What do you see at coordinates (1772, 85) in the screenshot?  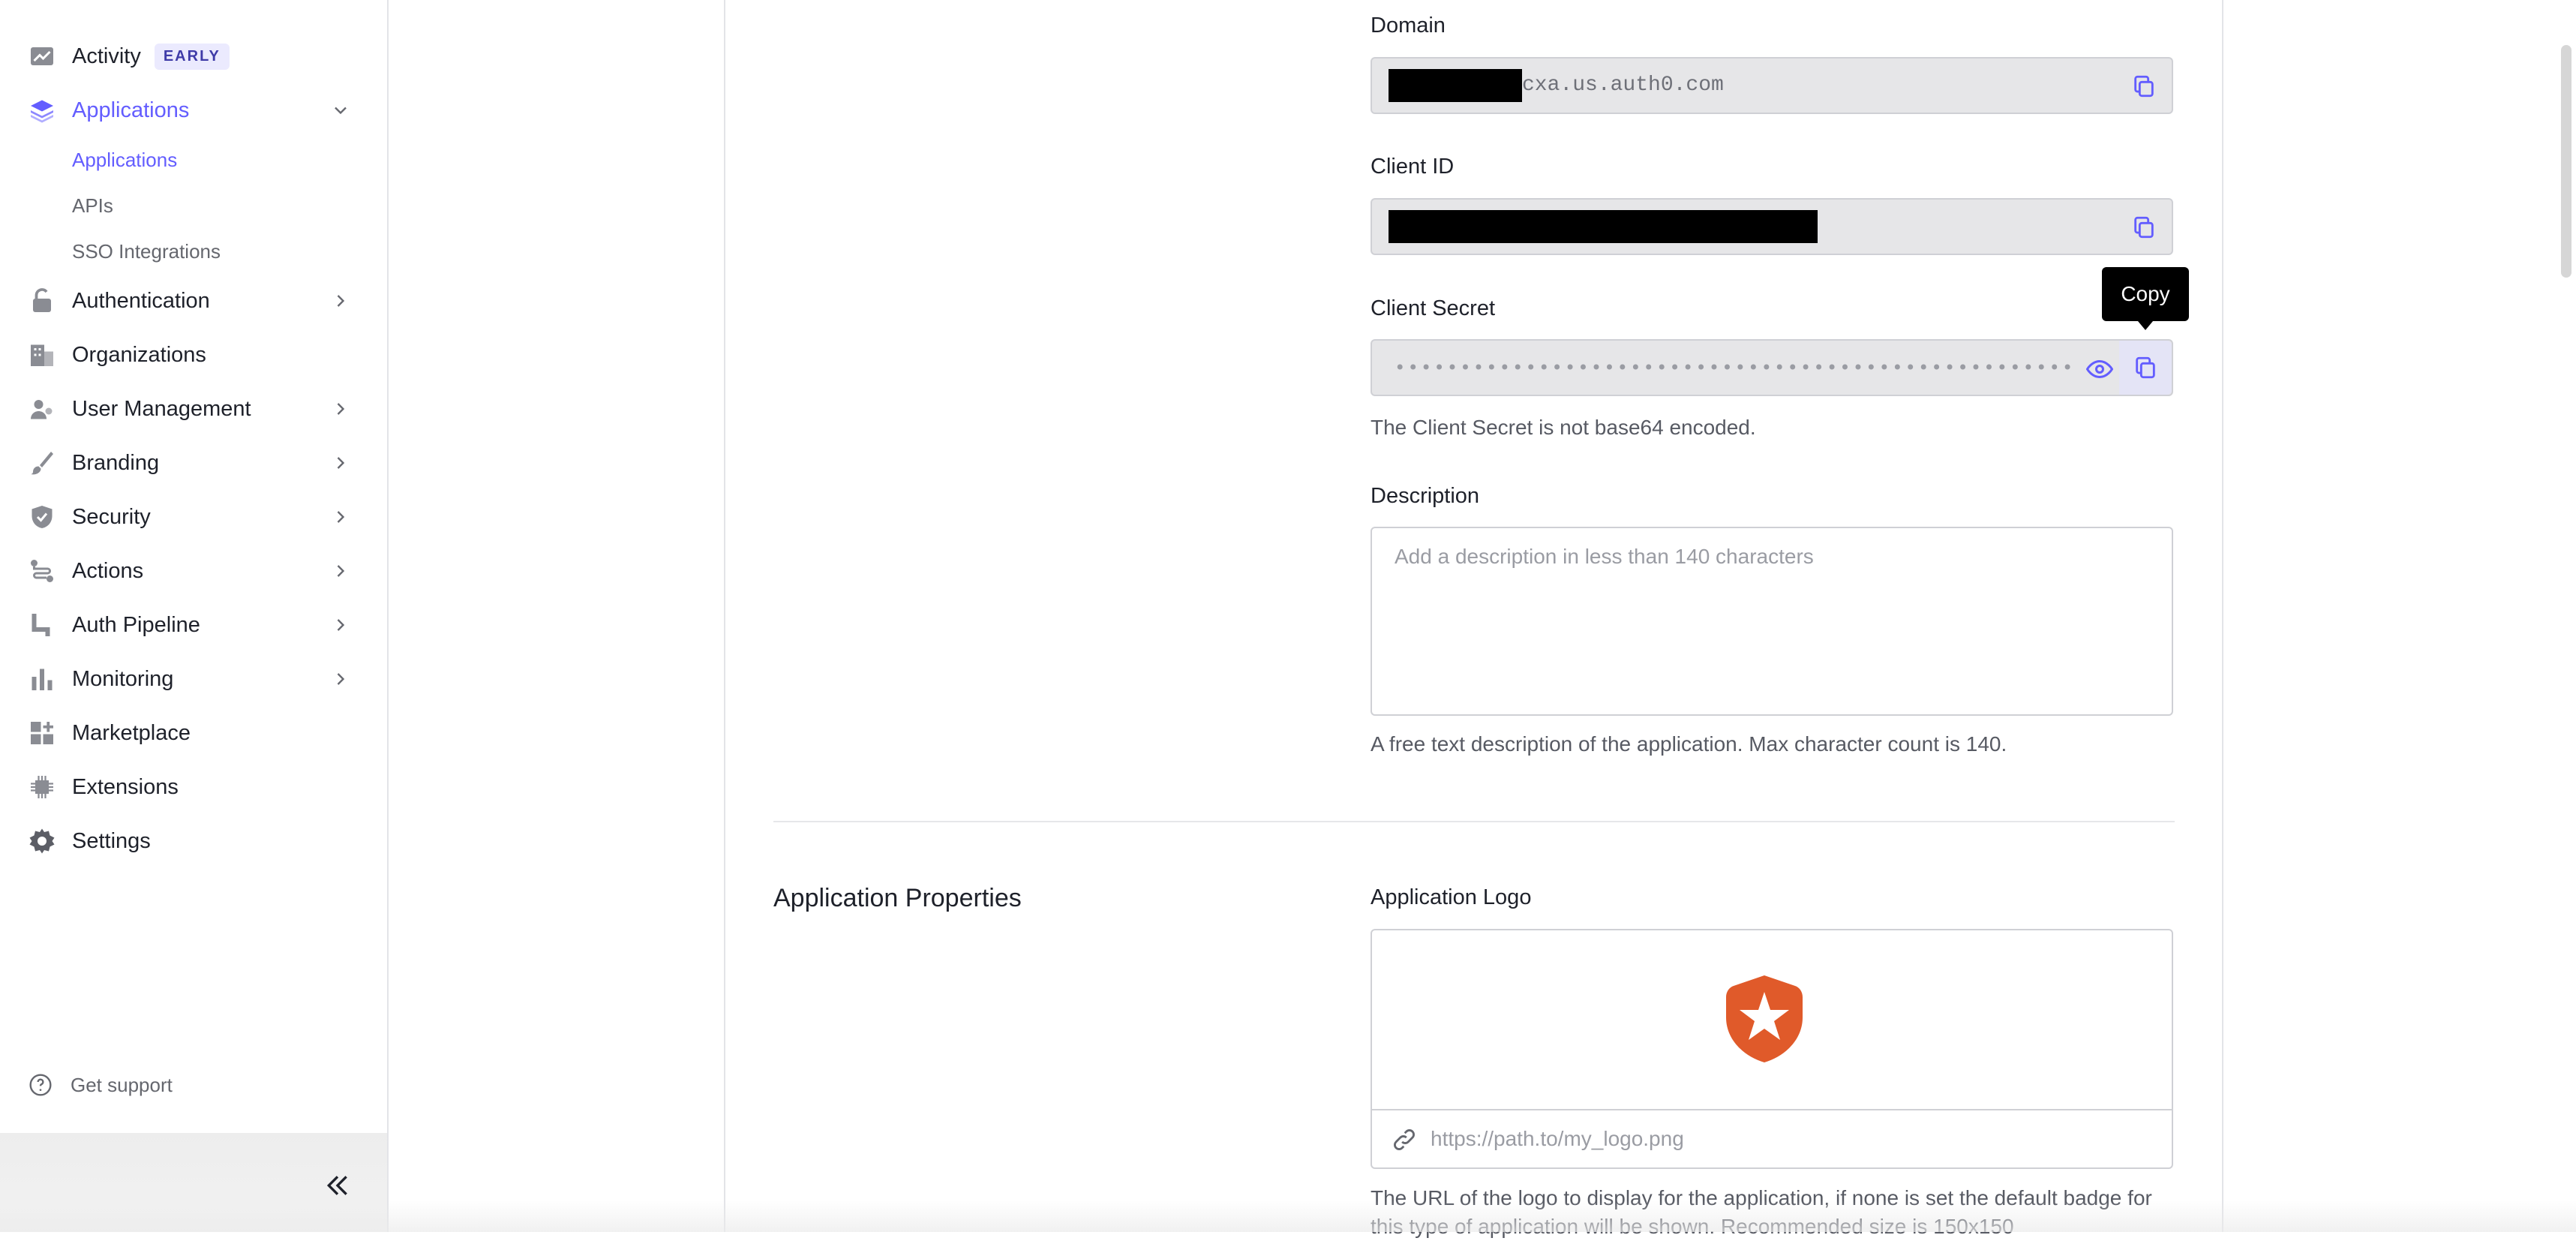 I see `domain-field: cxa.us.auth0.com` at bounding box center [1772, 85].